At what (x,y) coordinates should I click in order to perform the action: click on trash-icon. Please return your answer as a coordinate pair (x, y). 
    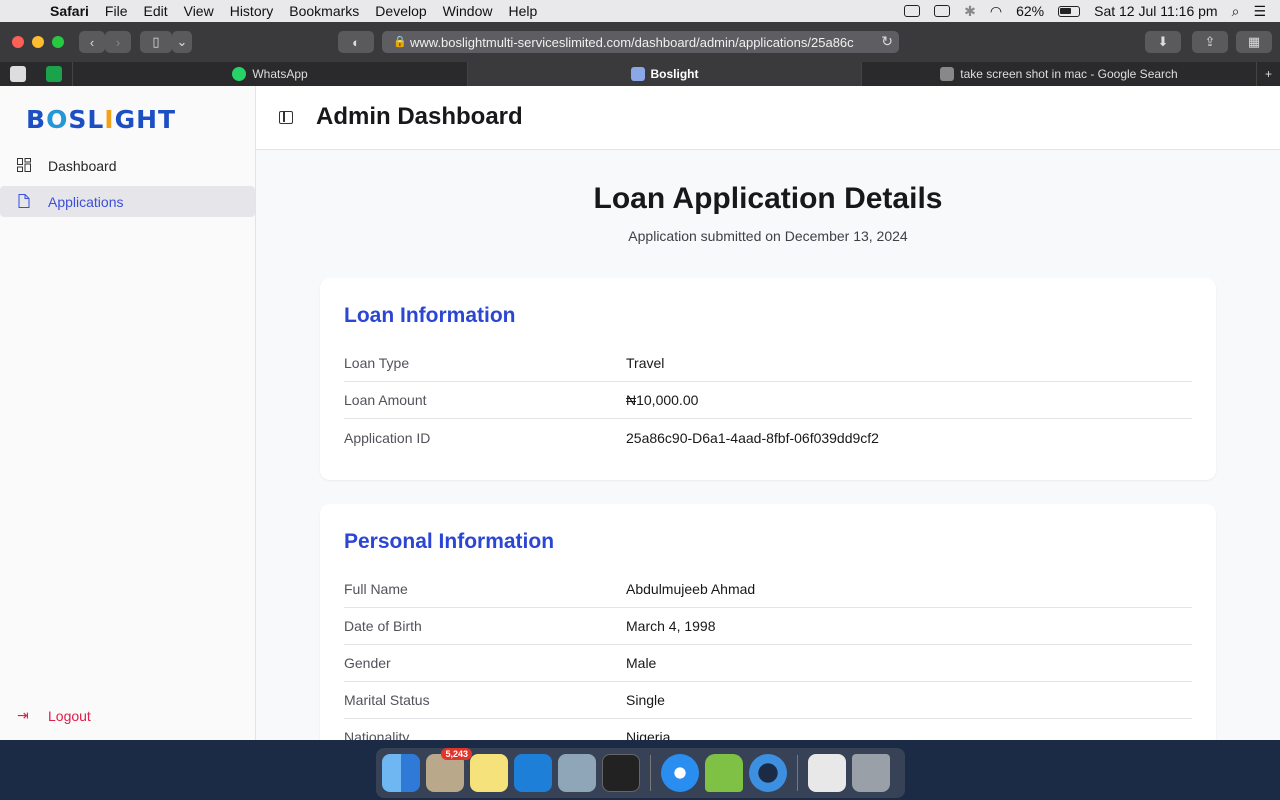
    Looking at the image, I should click on (871, 773).